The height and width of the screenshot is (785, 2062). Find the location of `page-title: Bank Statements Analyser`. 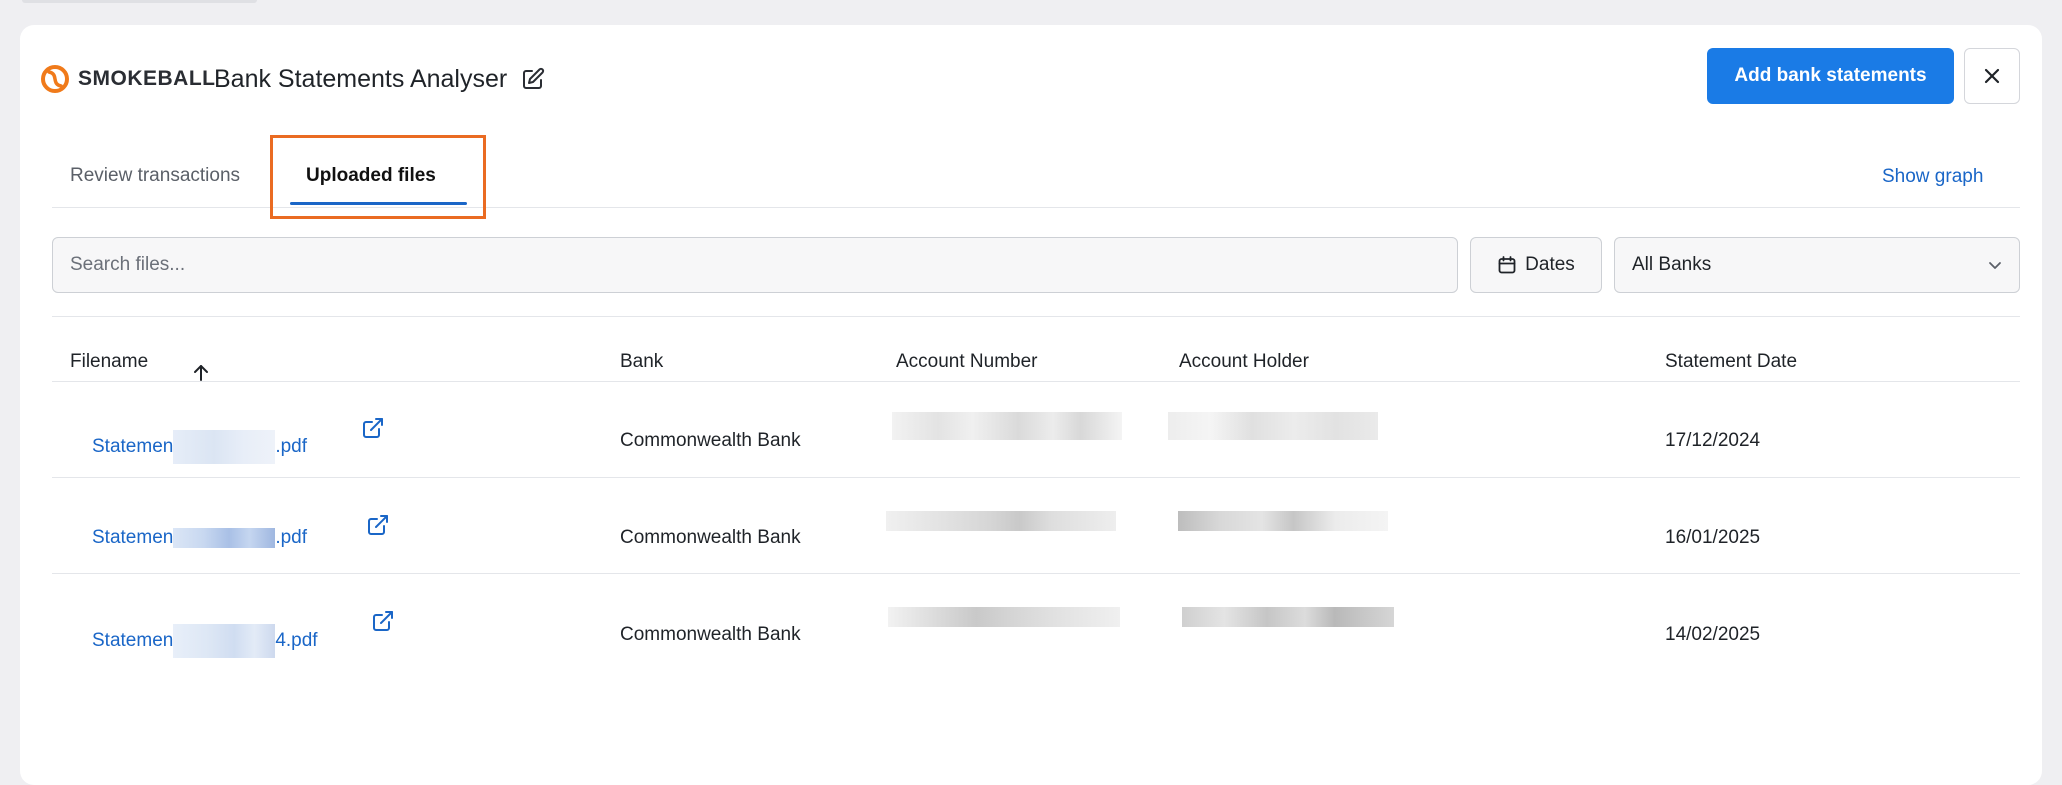

page-title: Bank Statements Analyser is located at coordinates (361, 79).